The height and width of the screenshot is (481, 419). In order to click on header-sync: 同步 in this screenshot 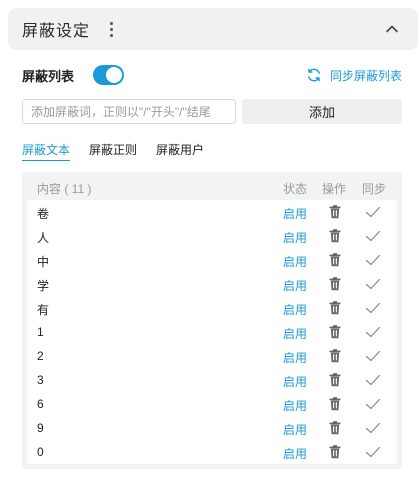, I will do `click(374, 189)`.